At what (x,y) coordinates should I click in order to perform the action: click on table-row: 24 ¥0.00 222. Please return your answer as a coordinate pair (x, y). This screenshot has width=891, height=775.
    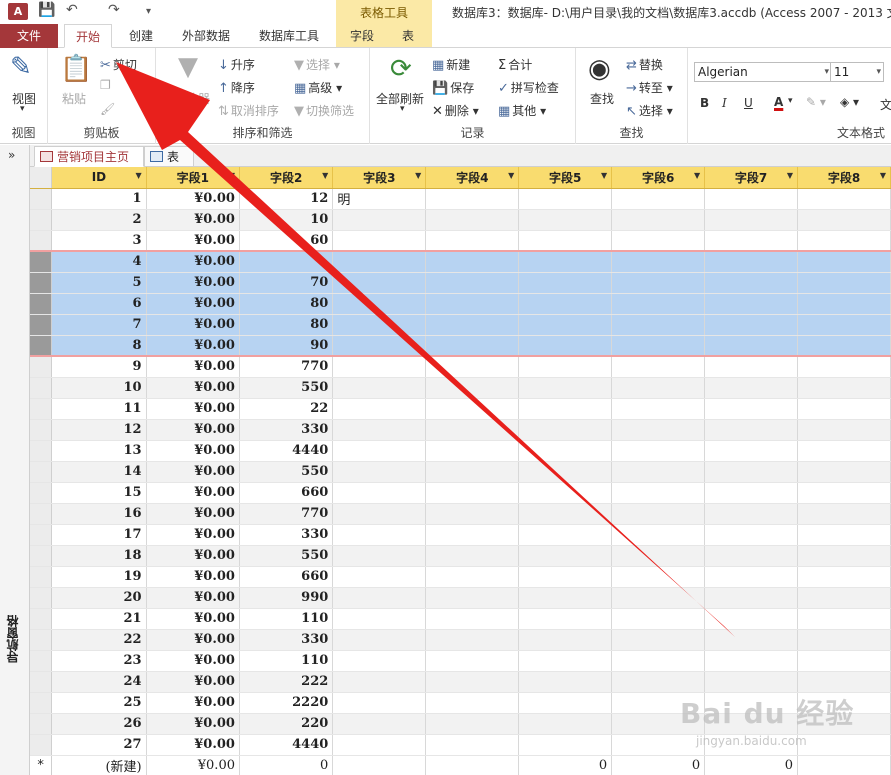
    Looking at the image, I should click on (460, 682).